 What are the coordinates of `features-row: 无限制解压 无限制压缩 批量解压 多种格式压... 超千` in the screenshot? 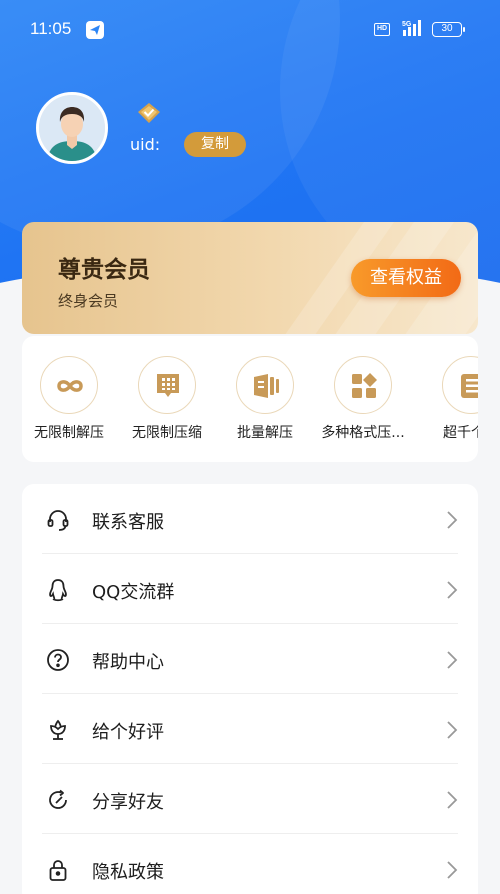 It's located at (250, 399).